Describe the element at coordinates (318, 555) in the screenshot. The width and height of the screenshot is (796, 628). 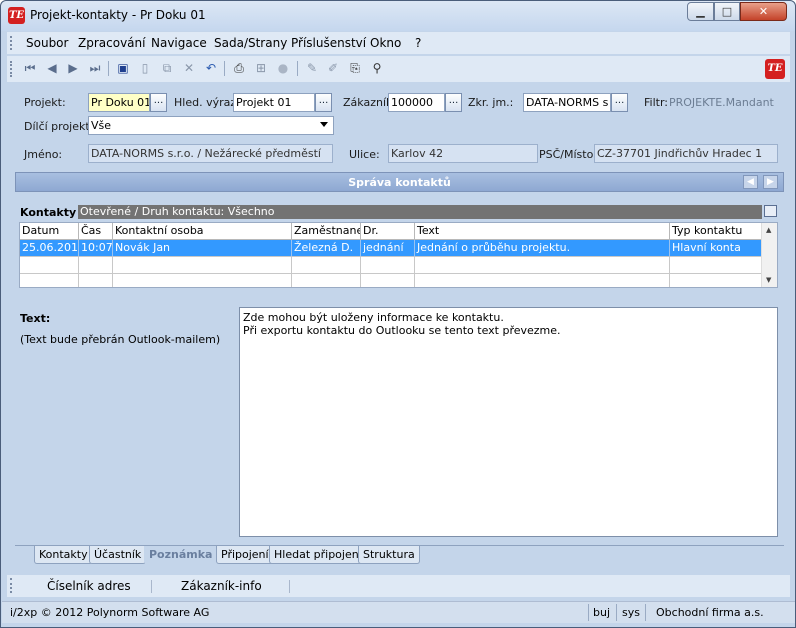
I see `tab-hledat-pripojeni: Hledat připojení` at that location.